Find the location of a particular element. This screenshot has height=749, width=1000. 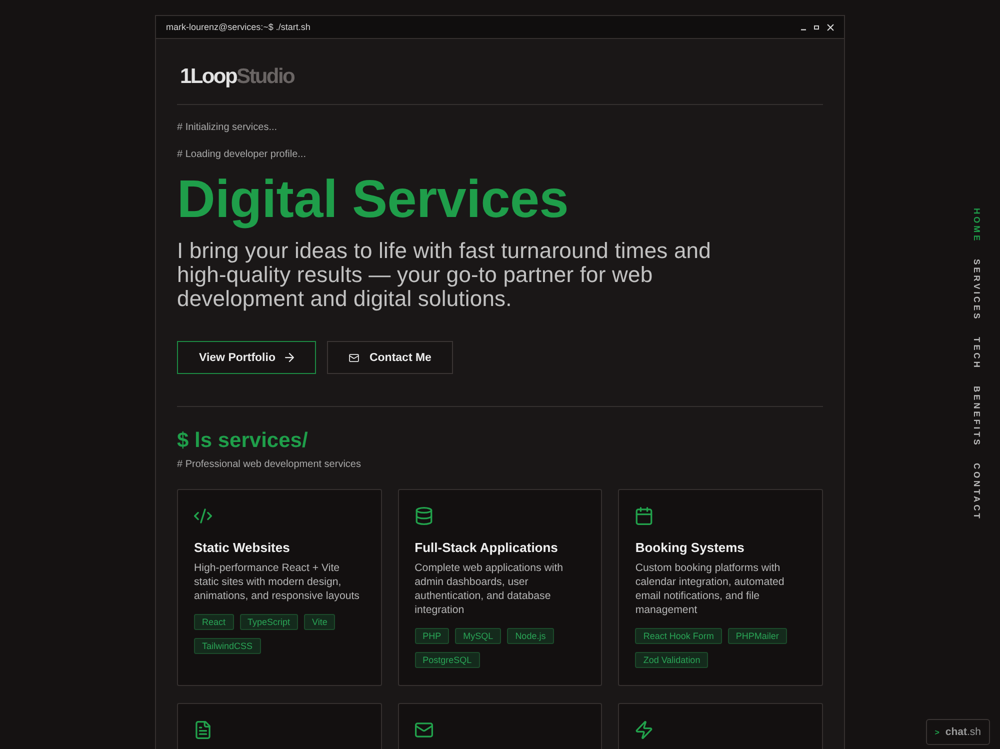

nav-link: CONTACT is located at coordinates (977, 492).